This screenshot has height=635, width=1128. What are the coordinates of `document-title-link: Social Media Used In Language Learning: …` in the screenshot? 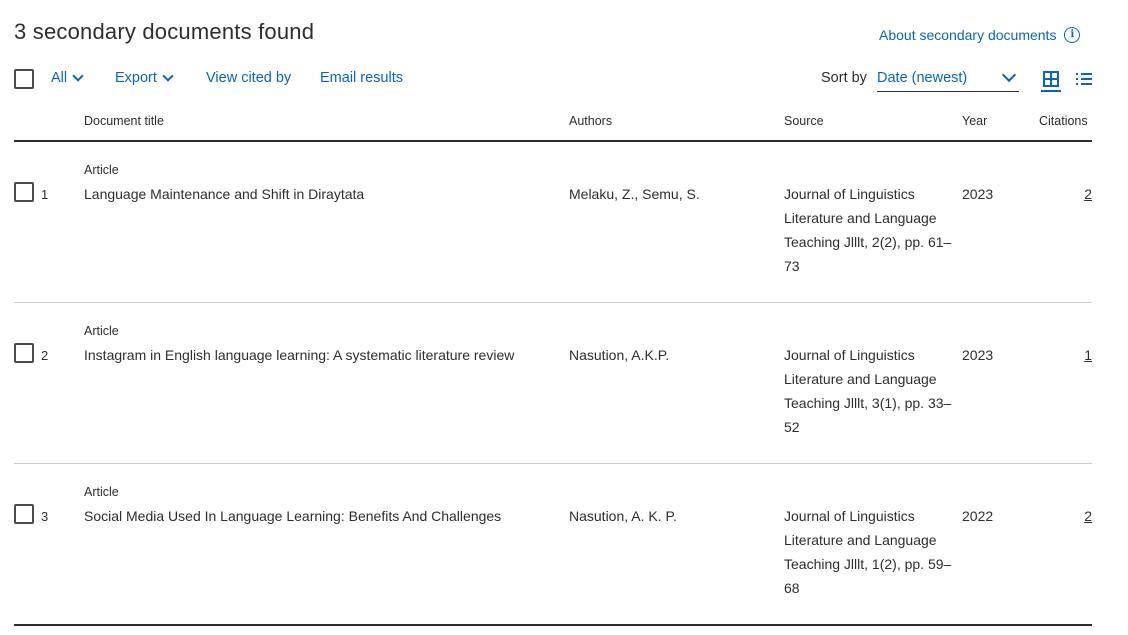 It's located at (314, 516).